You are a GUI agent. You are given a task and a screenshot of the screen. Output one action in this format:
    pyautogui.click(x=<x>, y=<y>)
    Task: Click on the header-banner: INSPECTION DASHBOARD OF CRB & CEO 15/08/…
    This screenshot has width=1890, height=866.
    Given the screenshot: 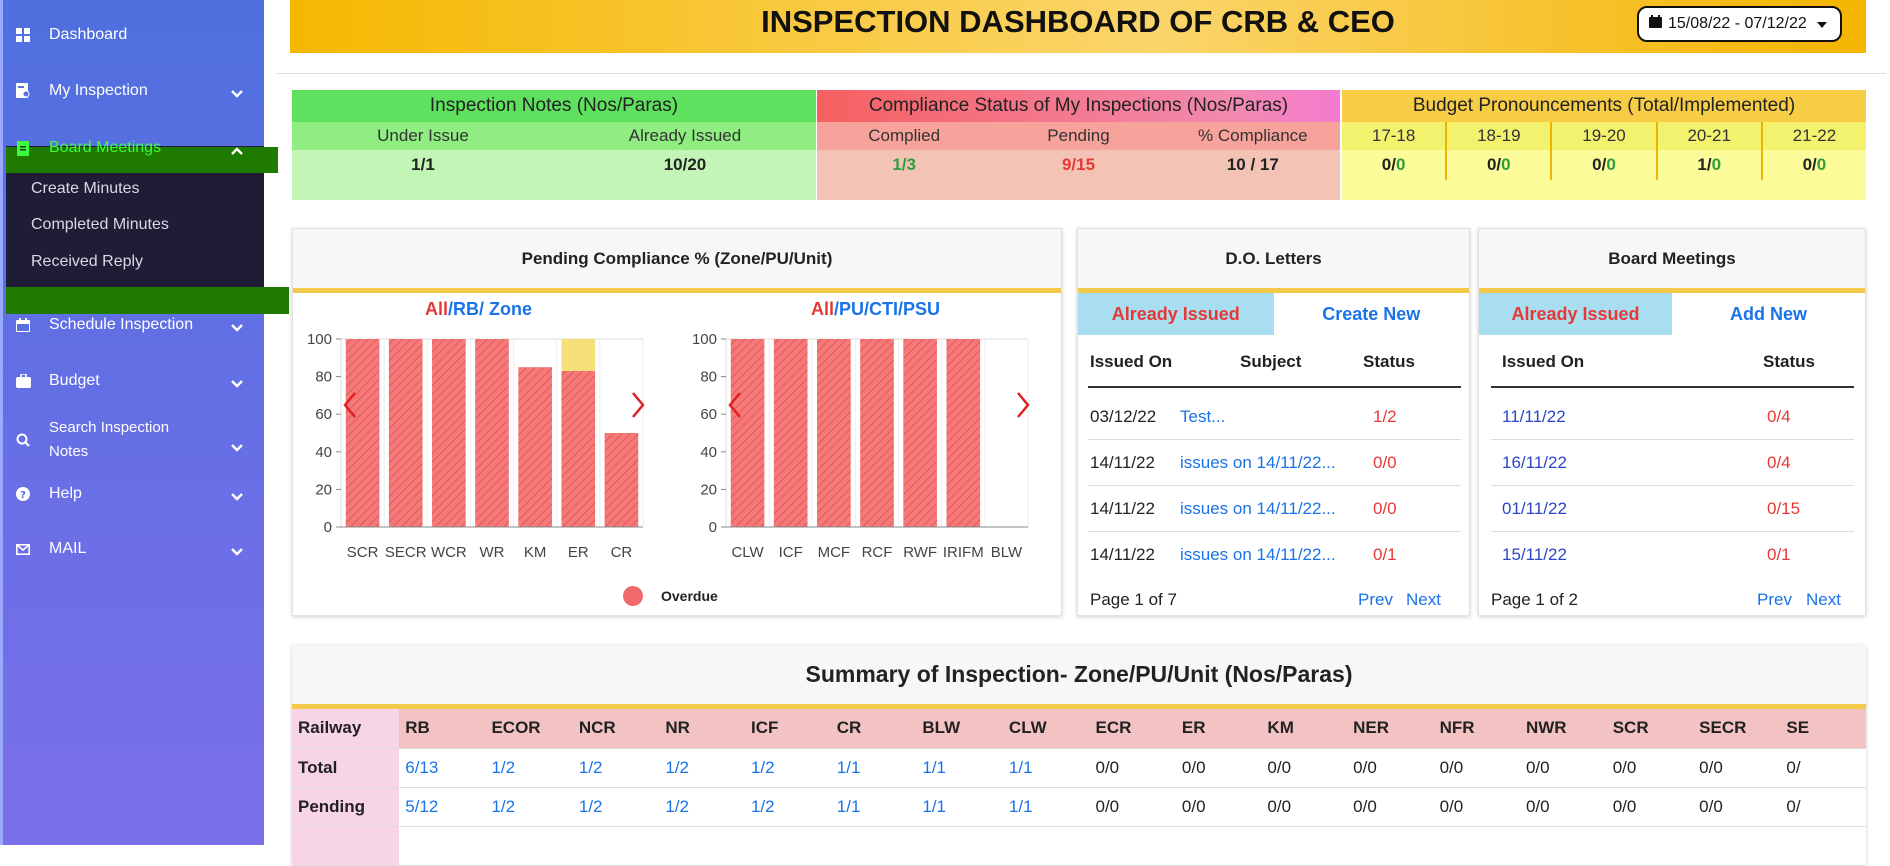 What is the action you would take?
    pyautogui.click(x=1078, y=26)
    